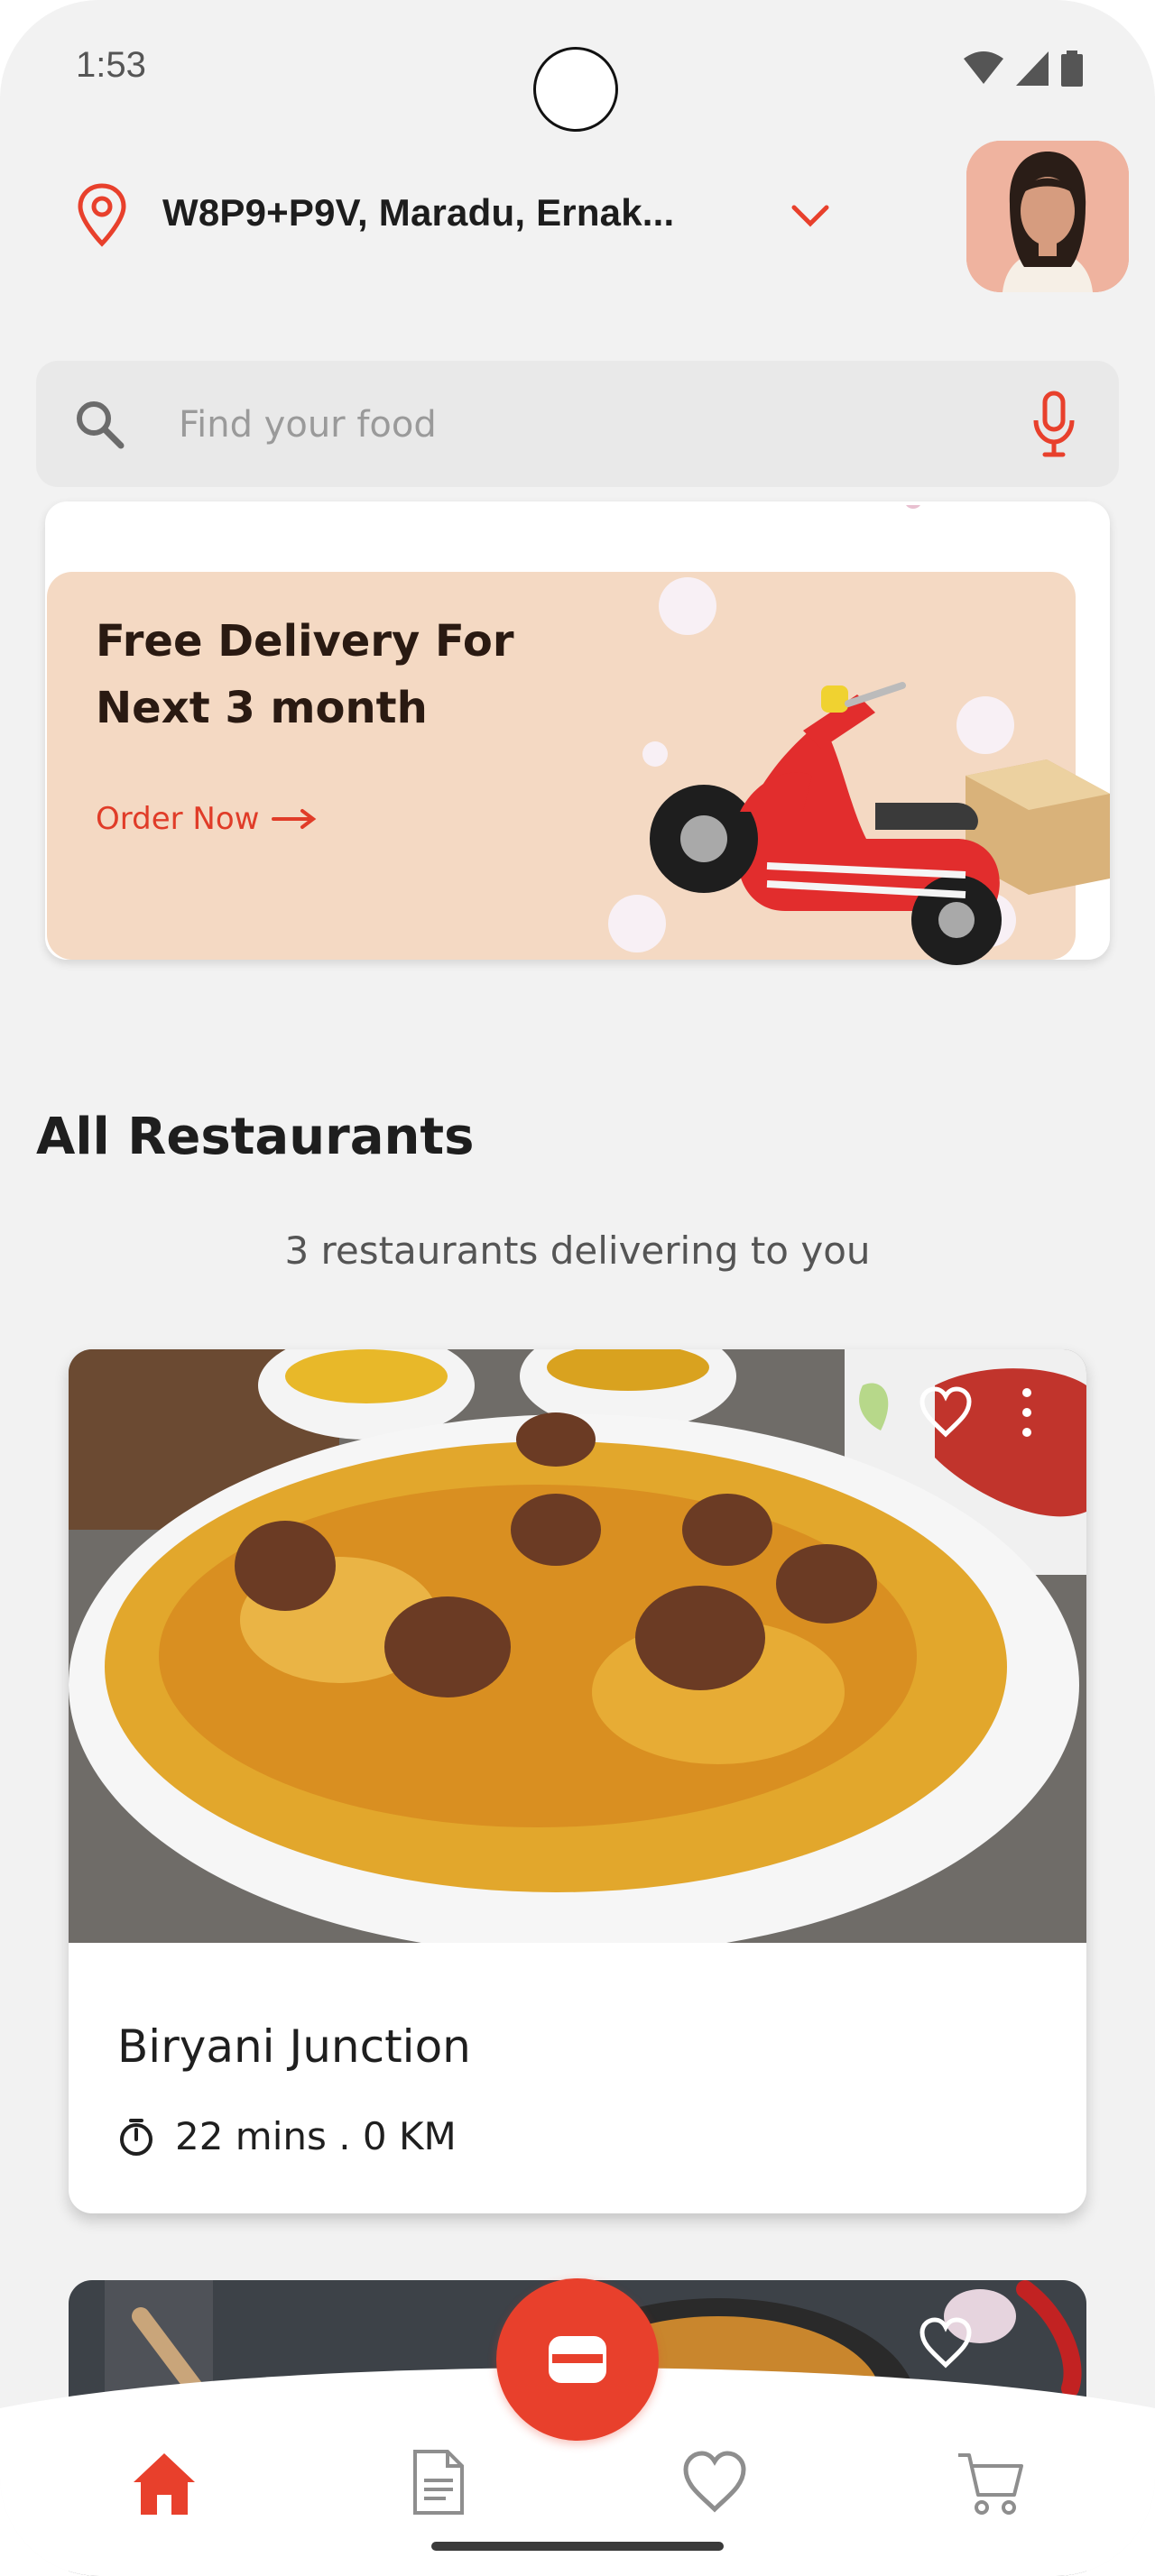  Describe the element at coordinates (111, 65) in the screenshot. I see `status-time: 1:53` at that location.